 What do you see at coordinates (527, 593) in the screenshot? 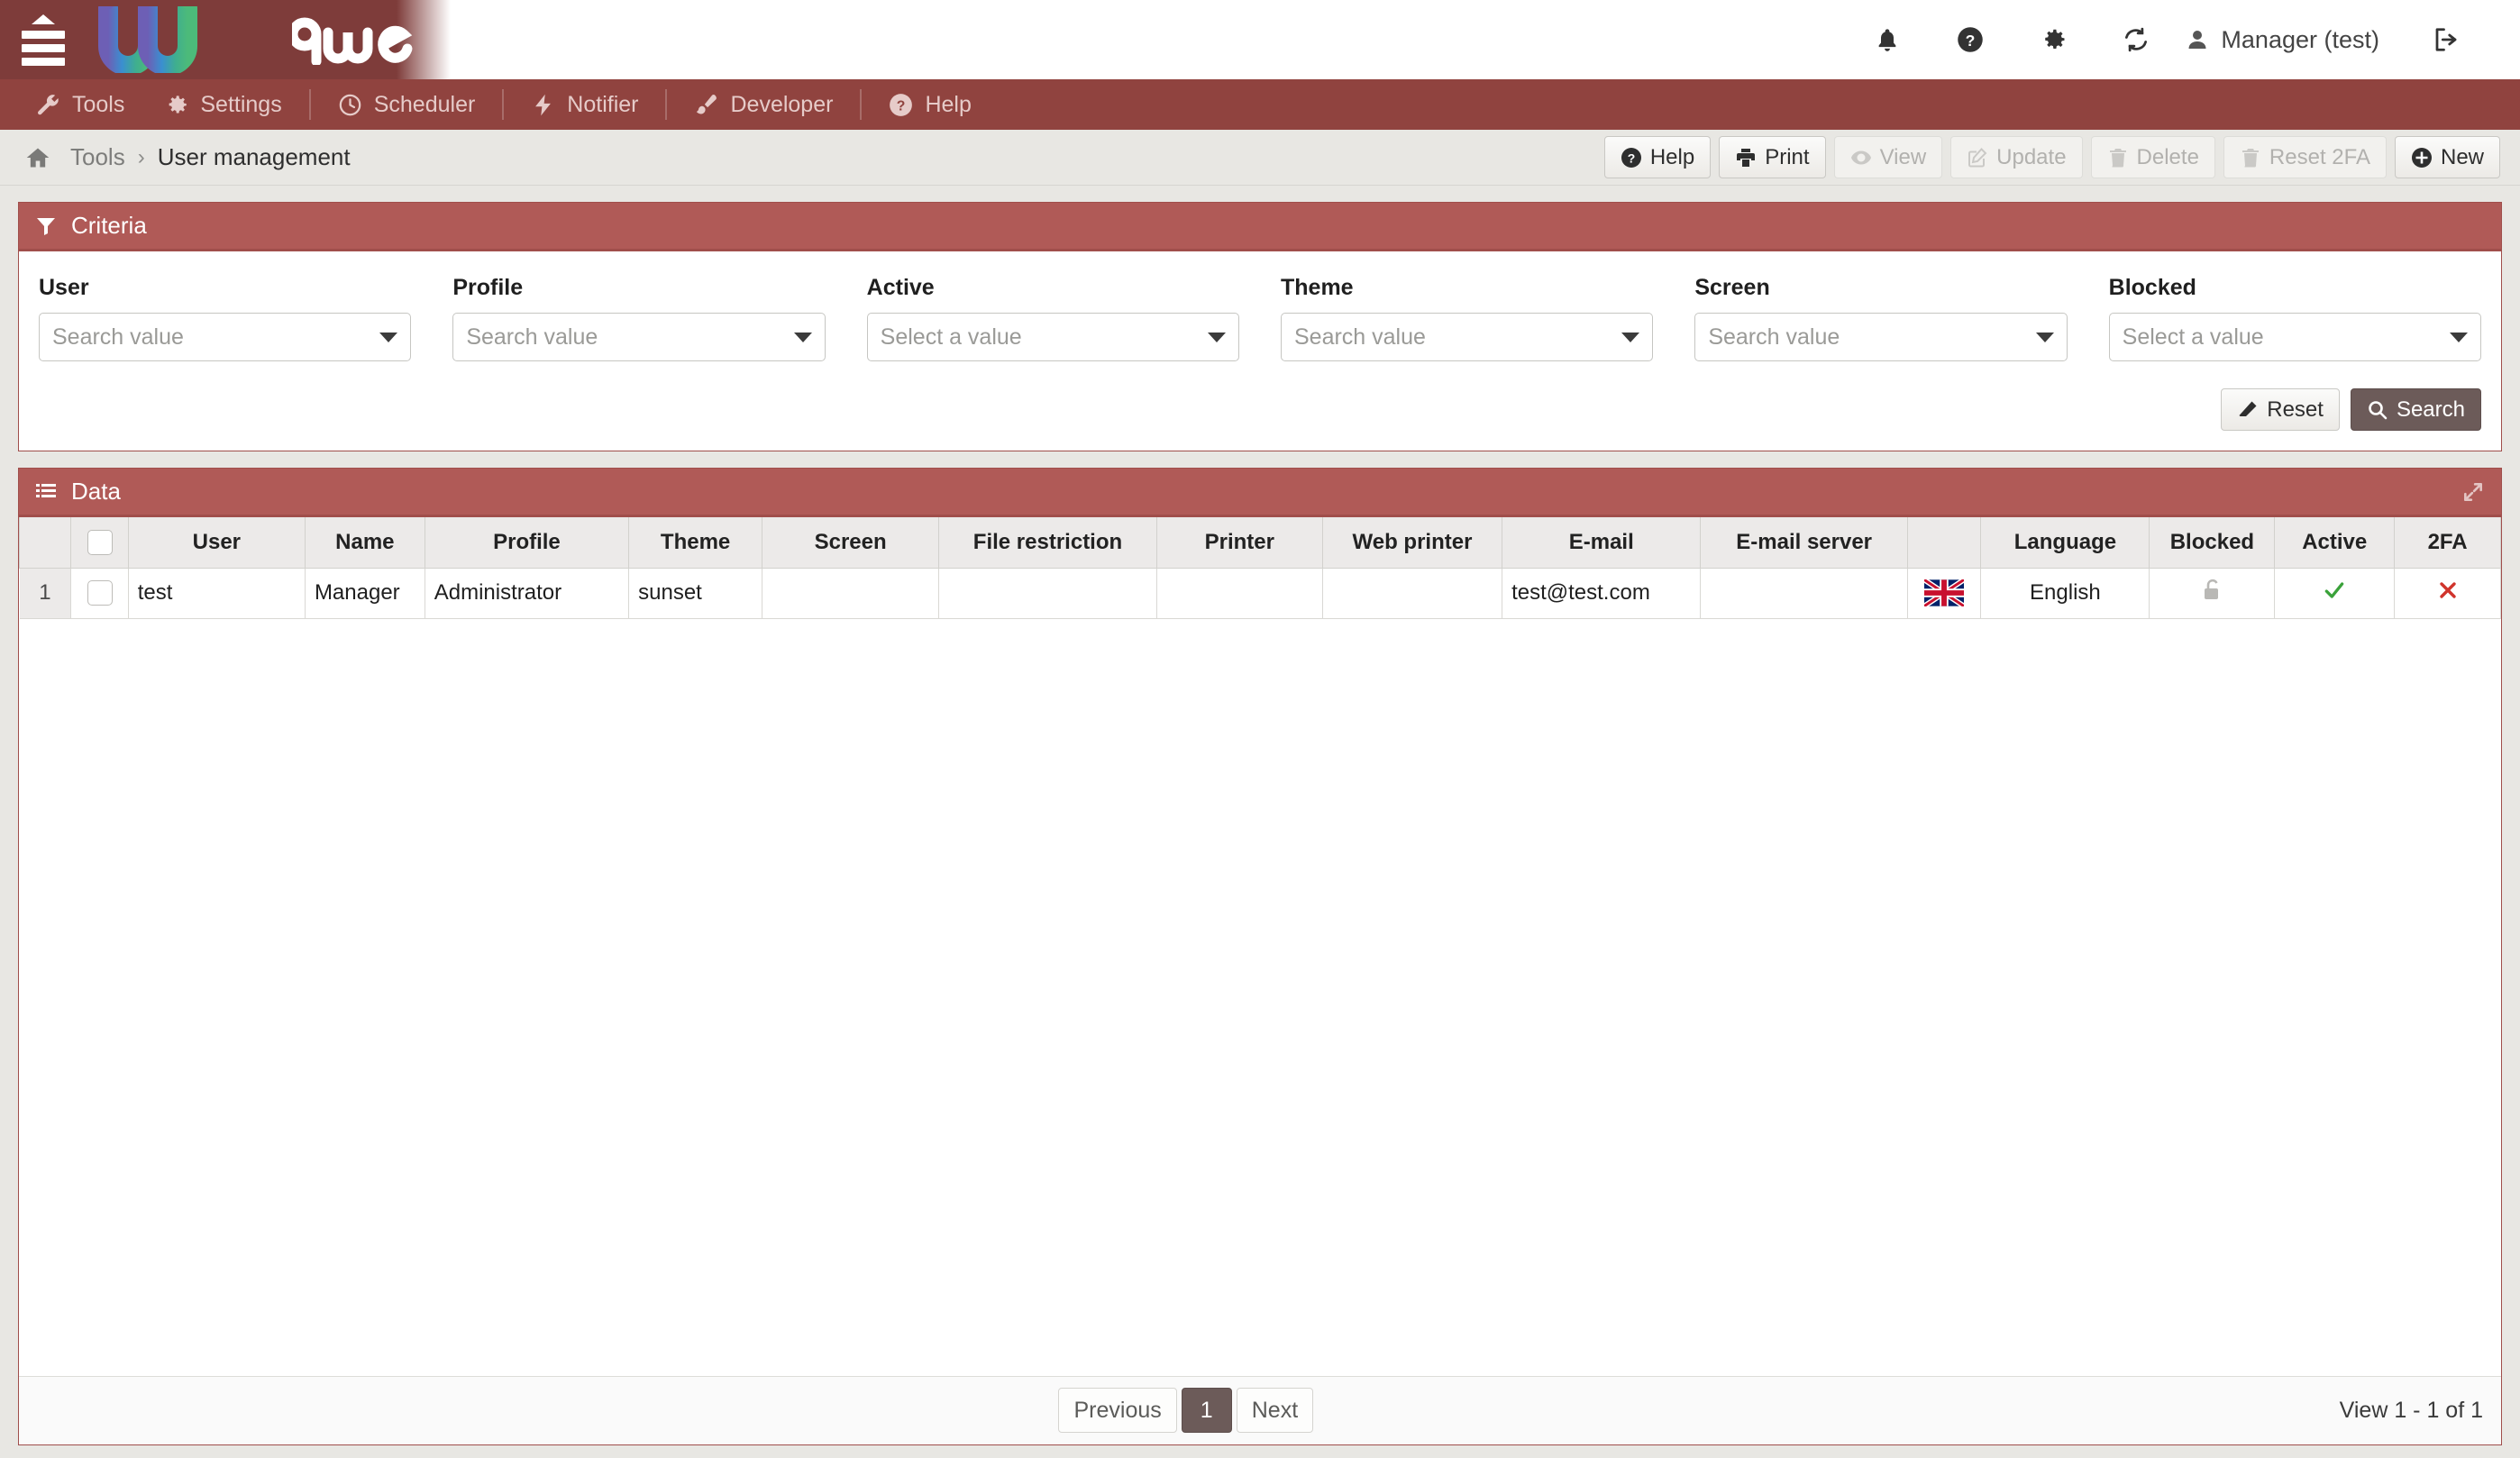
I see `cell-profile: Administrator` at bounding box center [527, 593].